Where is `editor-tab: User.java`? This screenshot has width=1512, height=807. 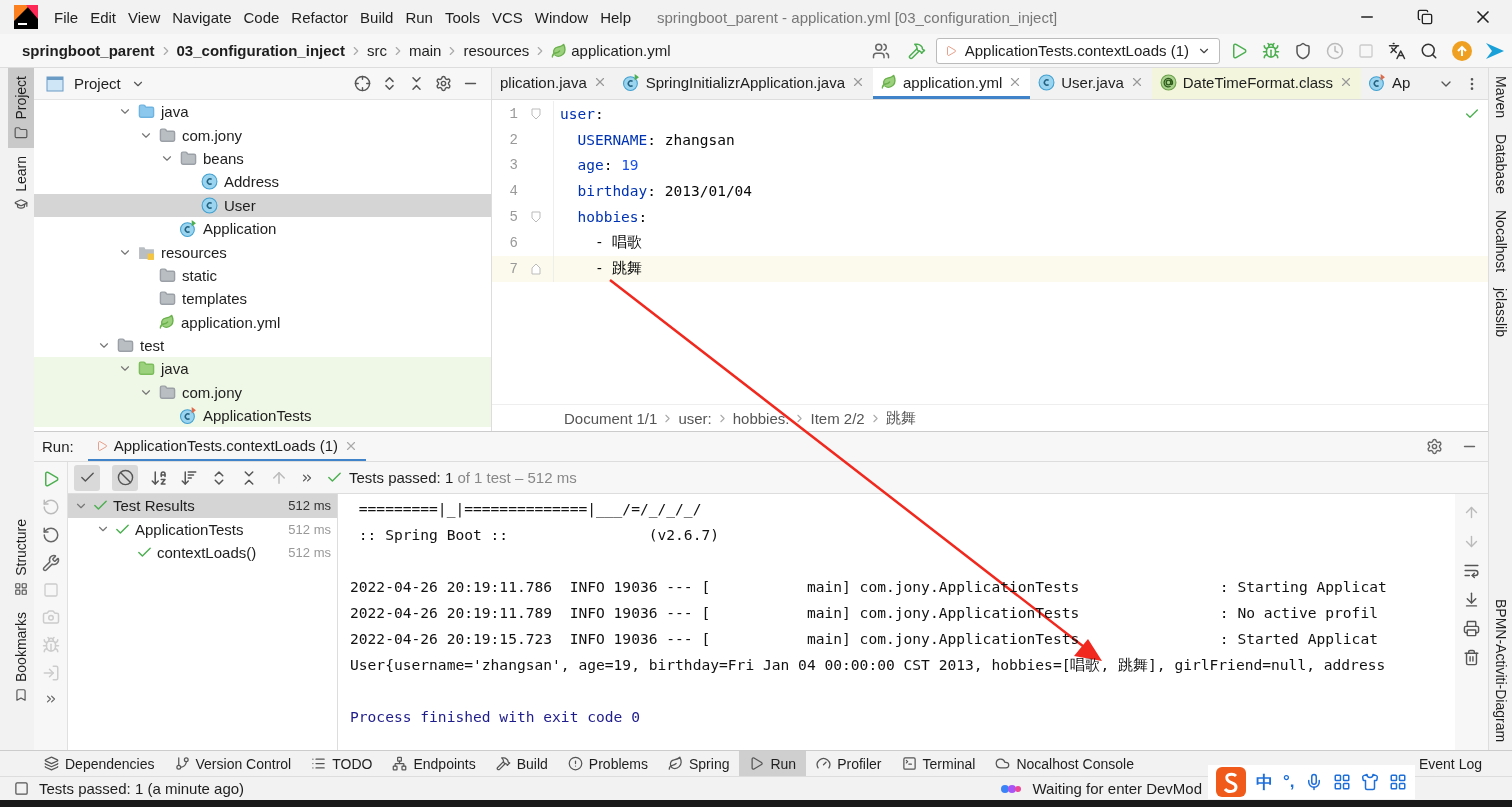 editor-tab: User.java is located at coordinates (1091, 83).